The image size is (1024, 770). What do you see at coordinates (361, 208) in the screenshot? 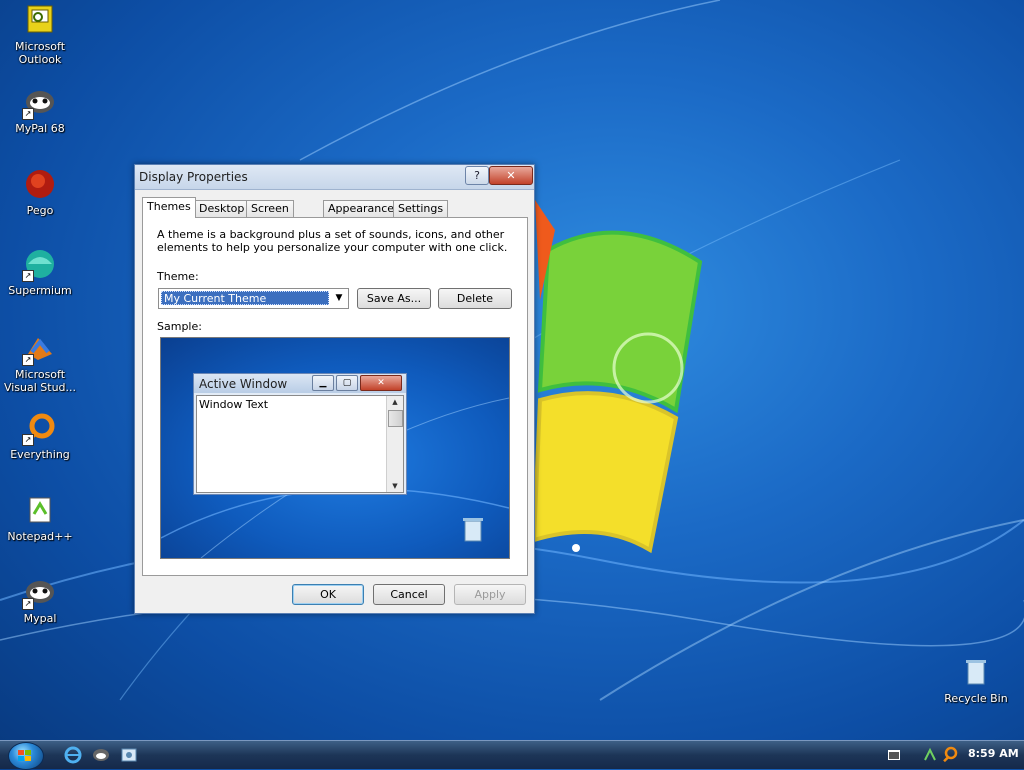
I see `tab-appearance: Appearance` at bounding box center [361, 208].